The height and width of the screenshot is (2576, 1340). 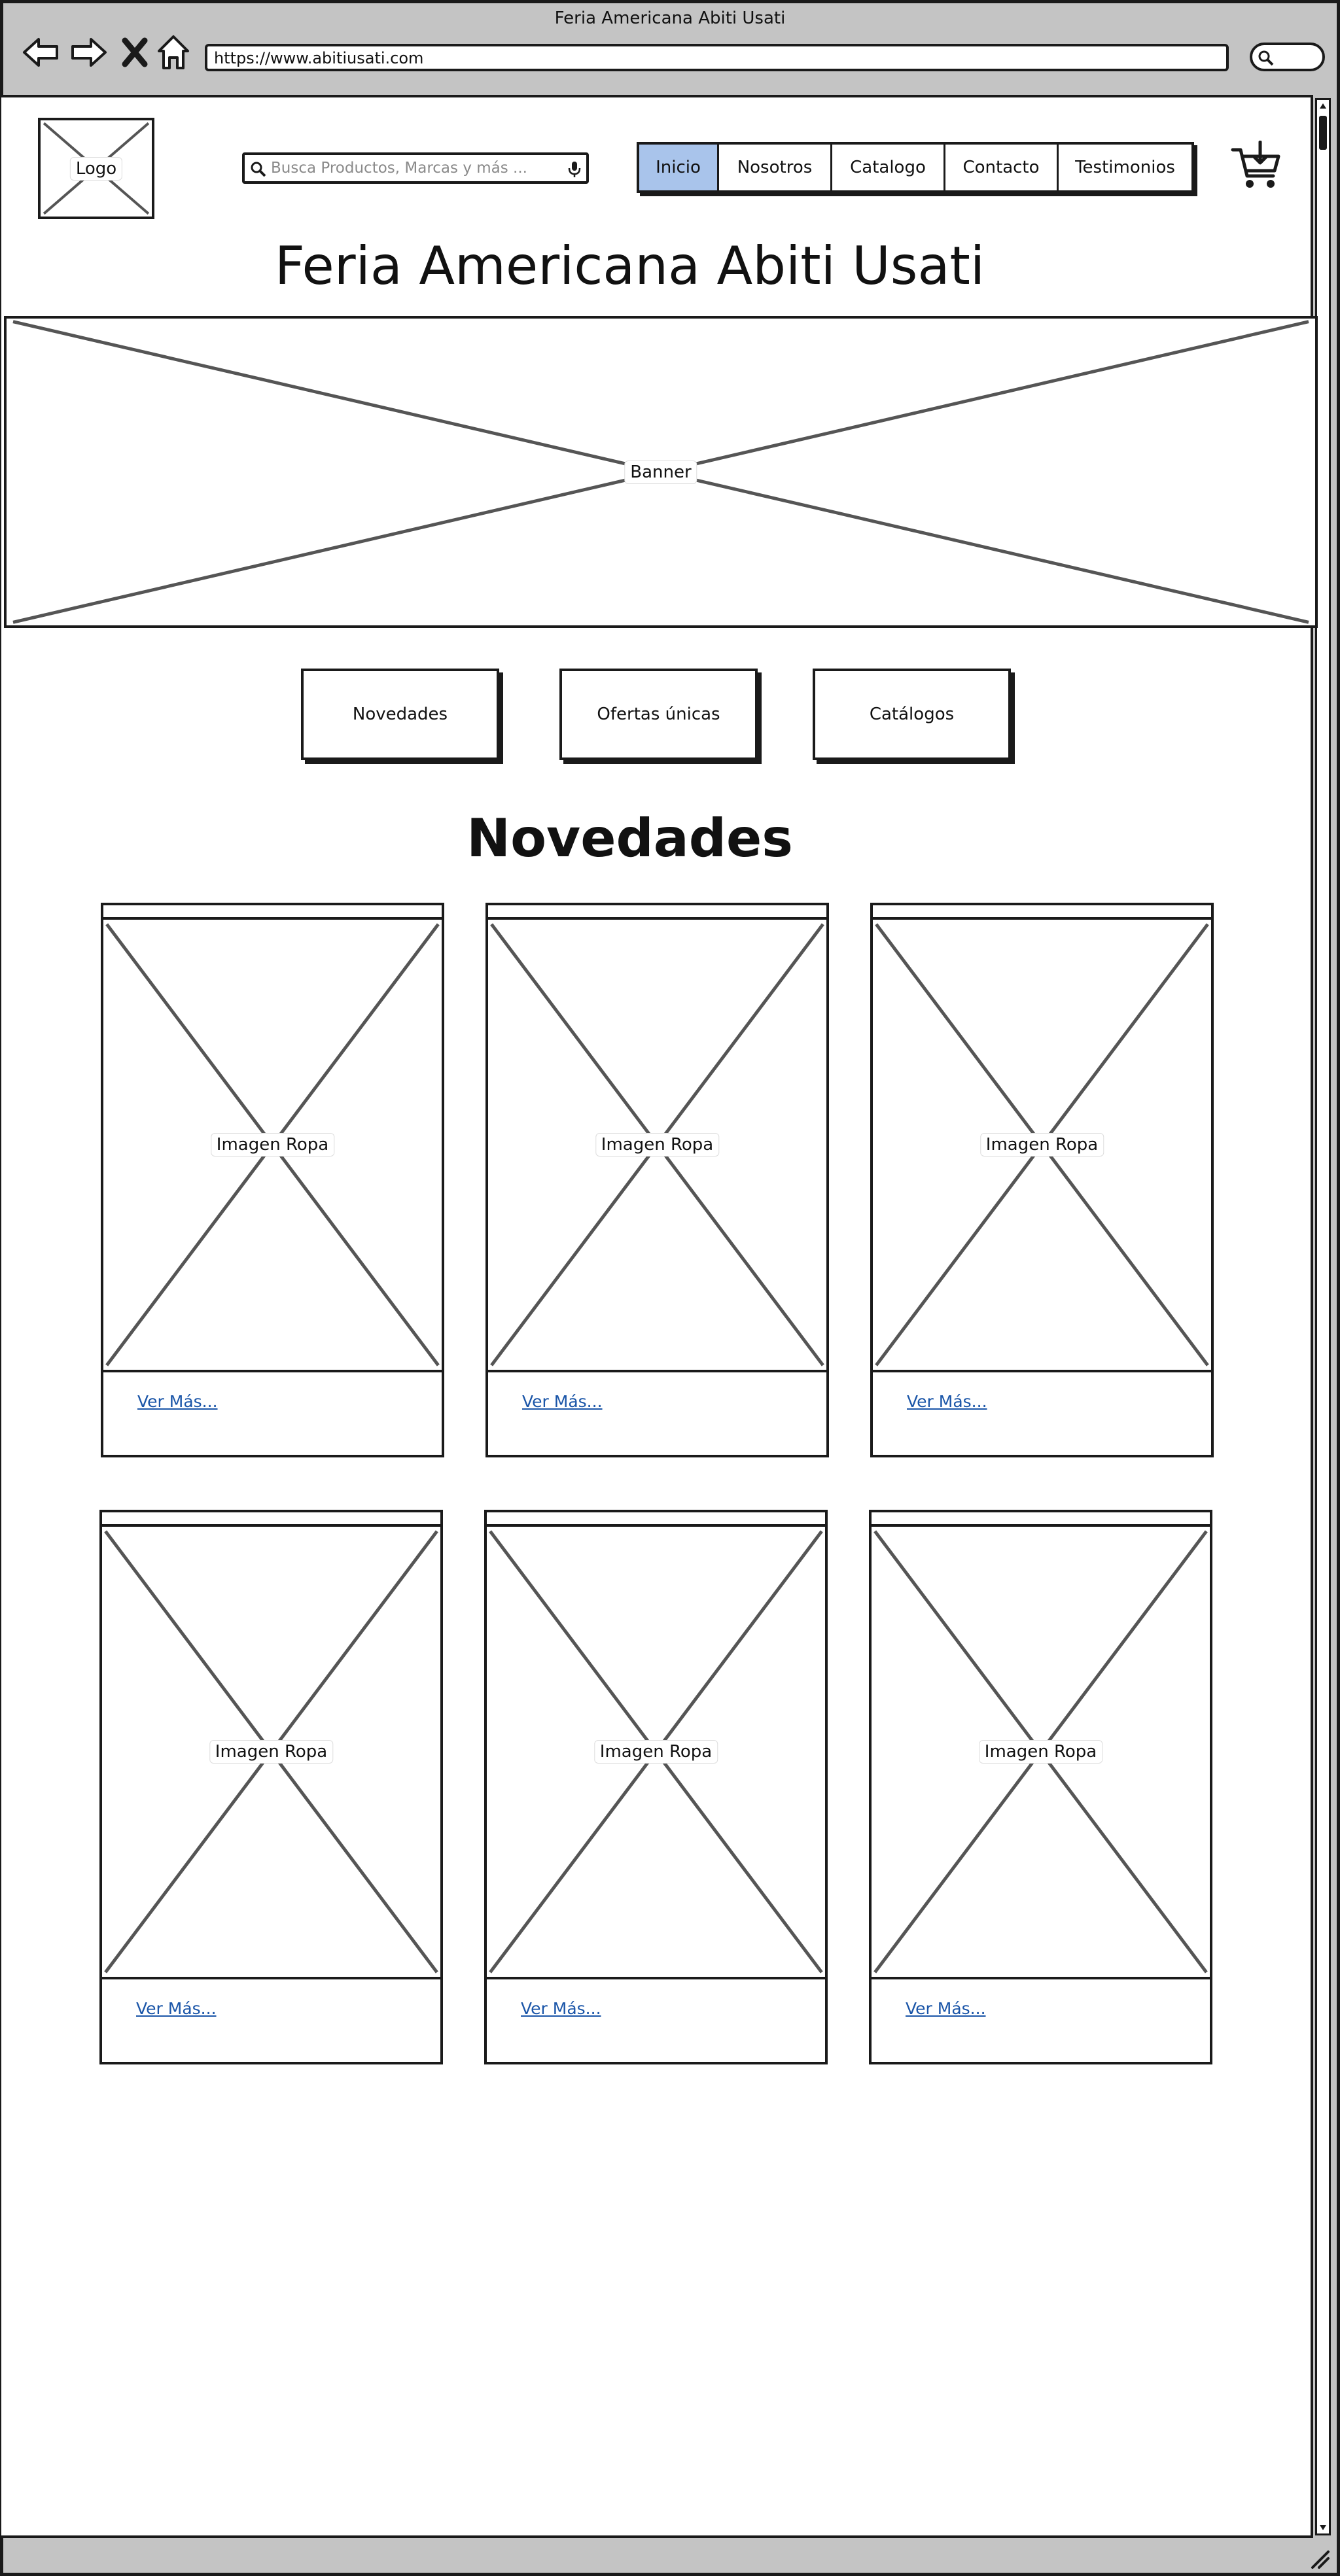 I want to click on resize-grip-icon, so click(x=1320, y=2559).